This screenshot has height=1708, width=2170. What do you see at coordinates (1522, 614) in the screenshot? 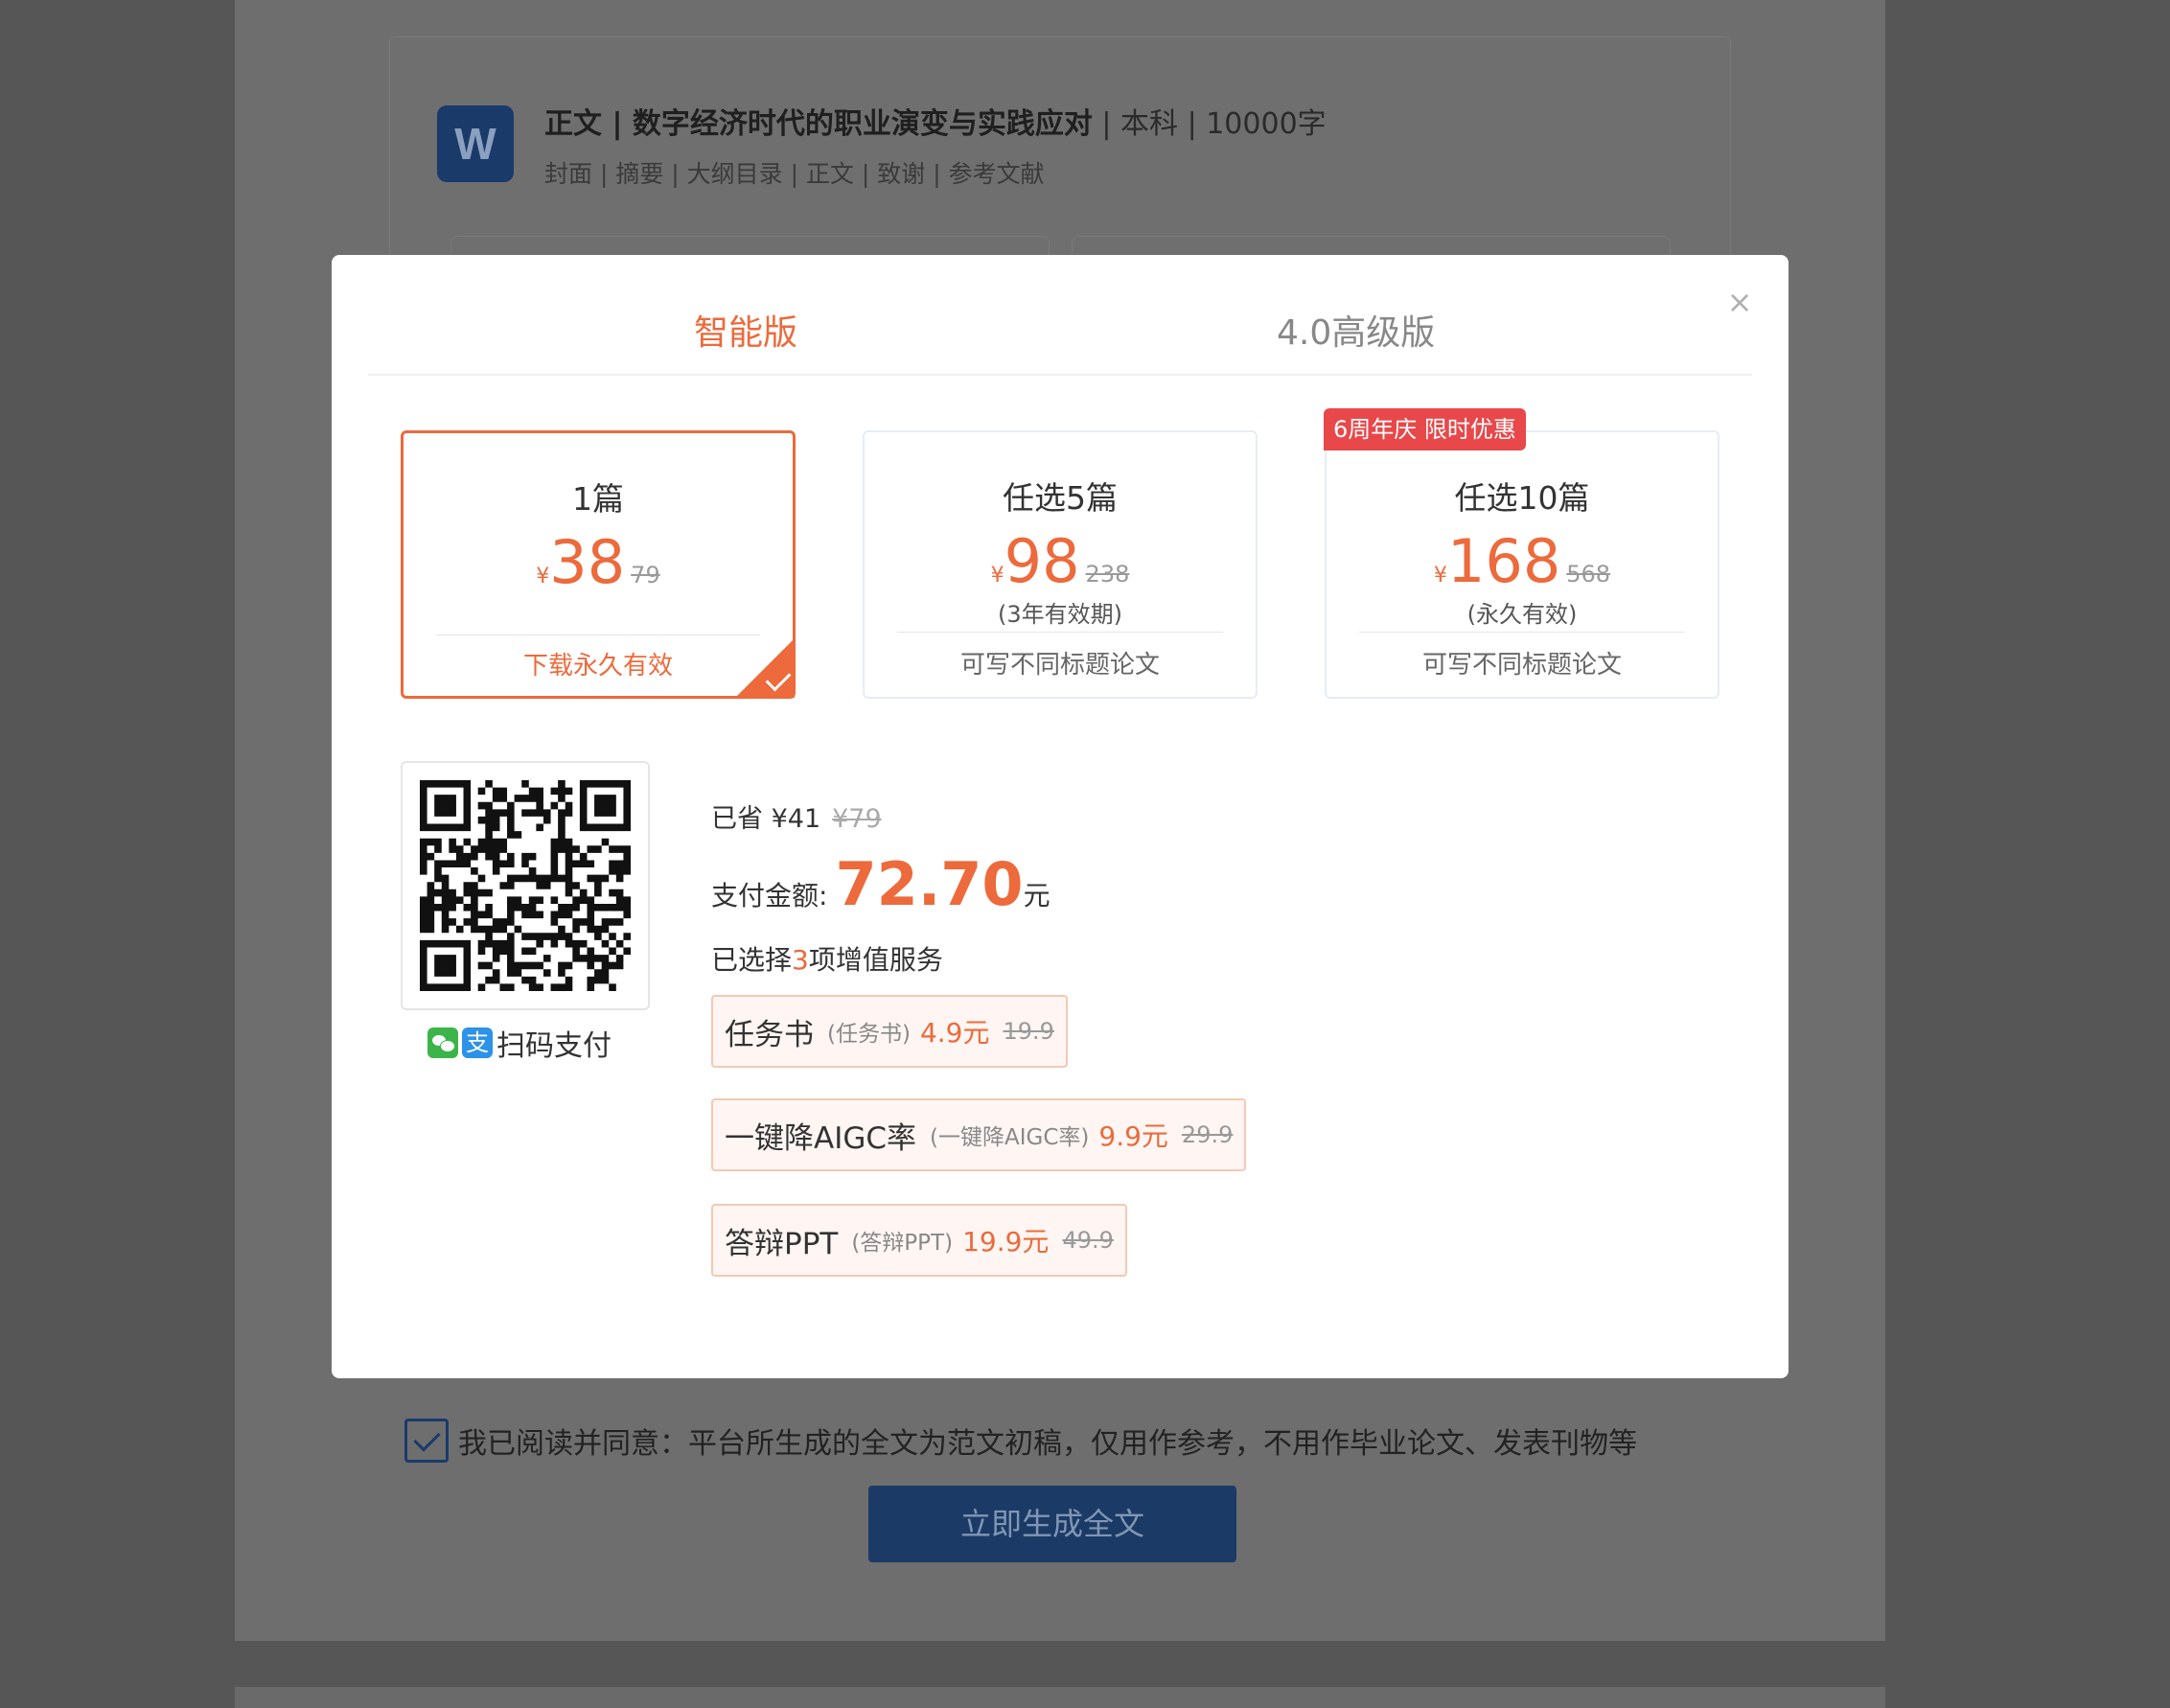
I see `plan-validity: (永久有效)` at bounding box center [1522, 614].